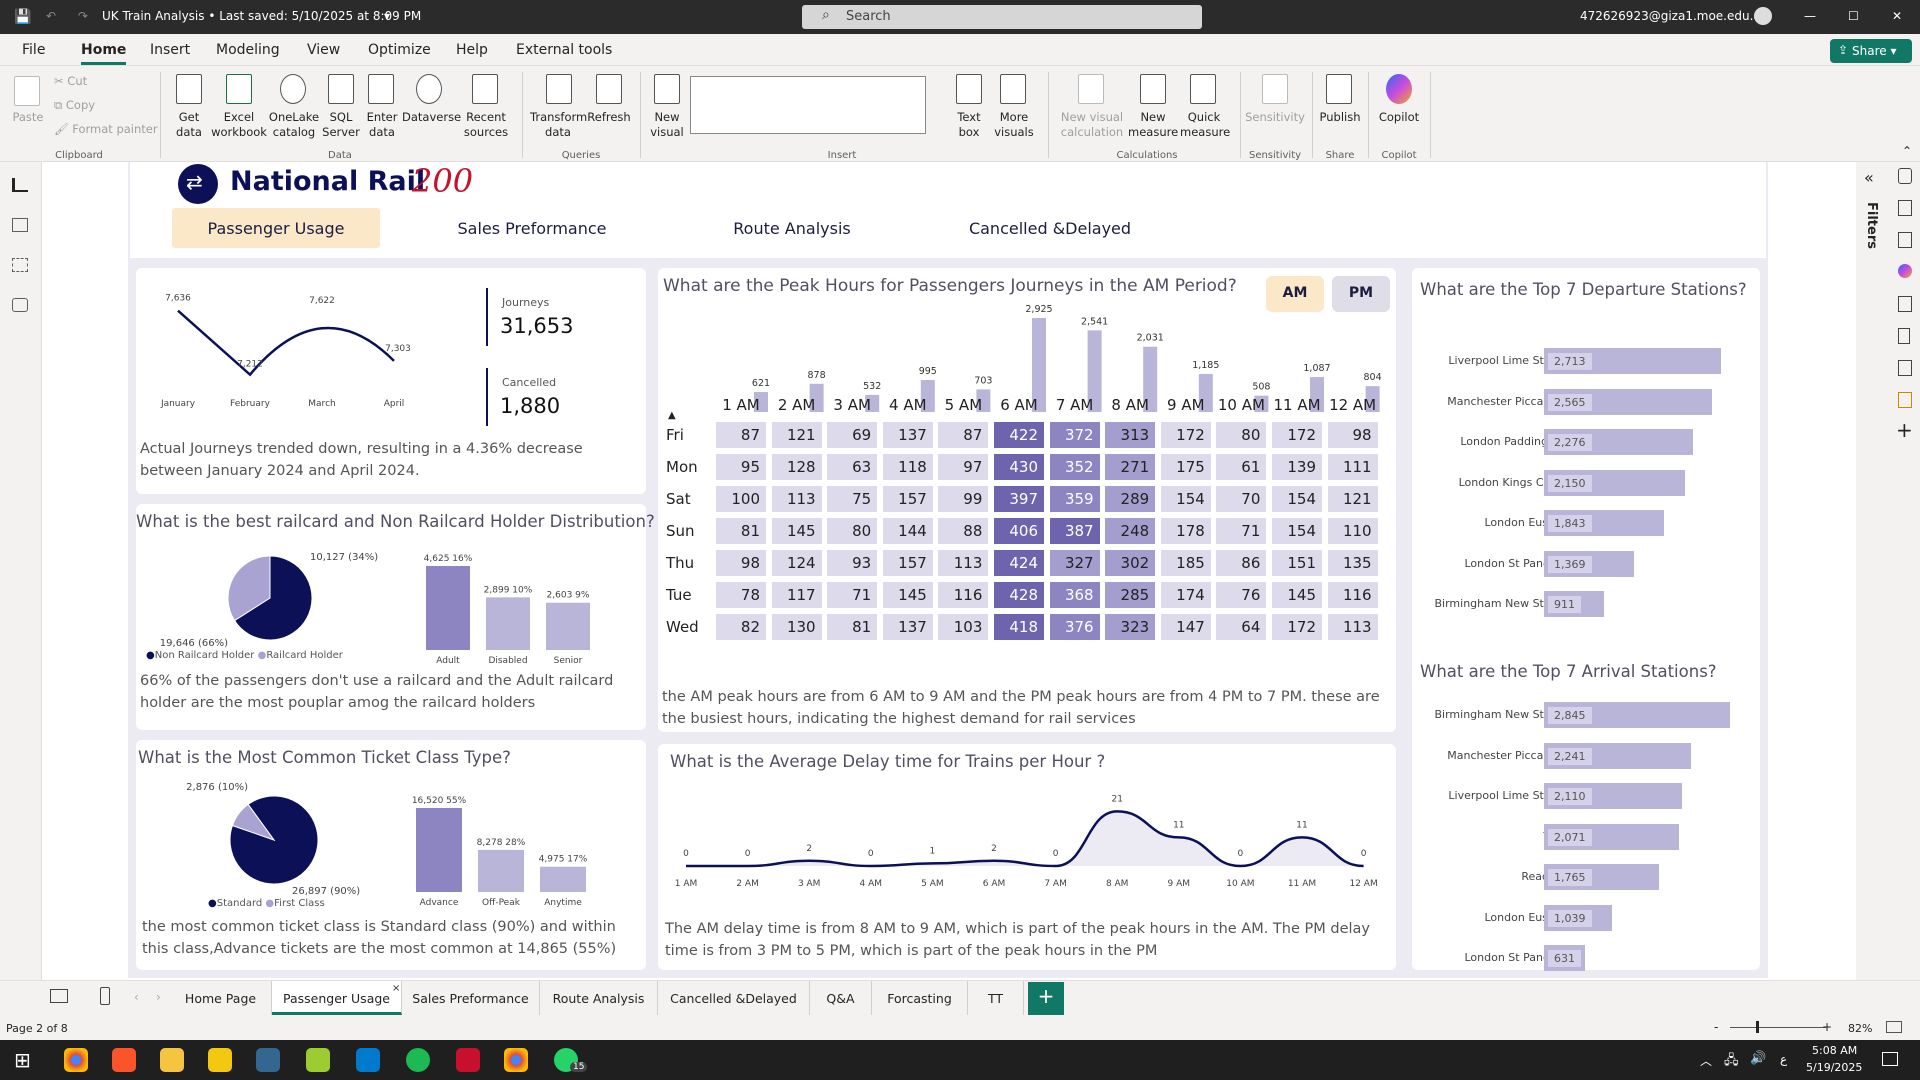  I want to click on menu-home: Home, so click(104, 53).